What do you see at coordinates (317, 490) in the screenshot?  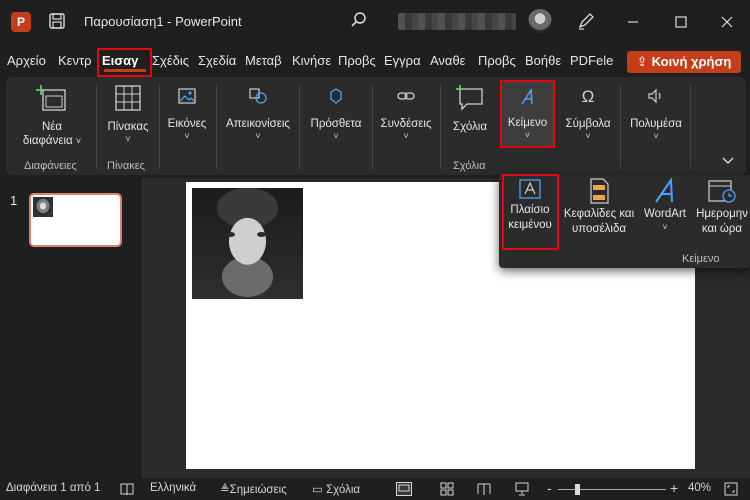 I see `comment-icon: ▭` at bounding box center [317, 490].